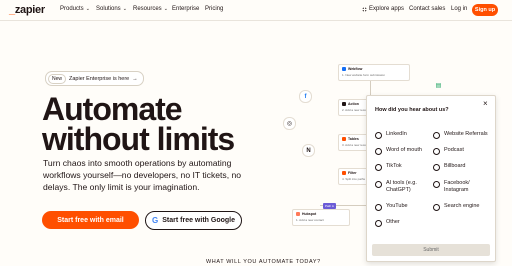 This screenshot has height=266, width=512. What do you see at coordinates (438, 86) in the screenshot?
I see `sheets-icon: ▤` at bounding box center [438, 86].